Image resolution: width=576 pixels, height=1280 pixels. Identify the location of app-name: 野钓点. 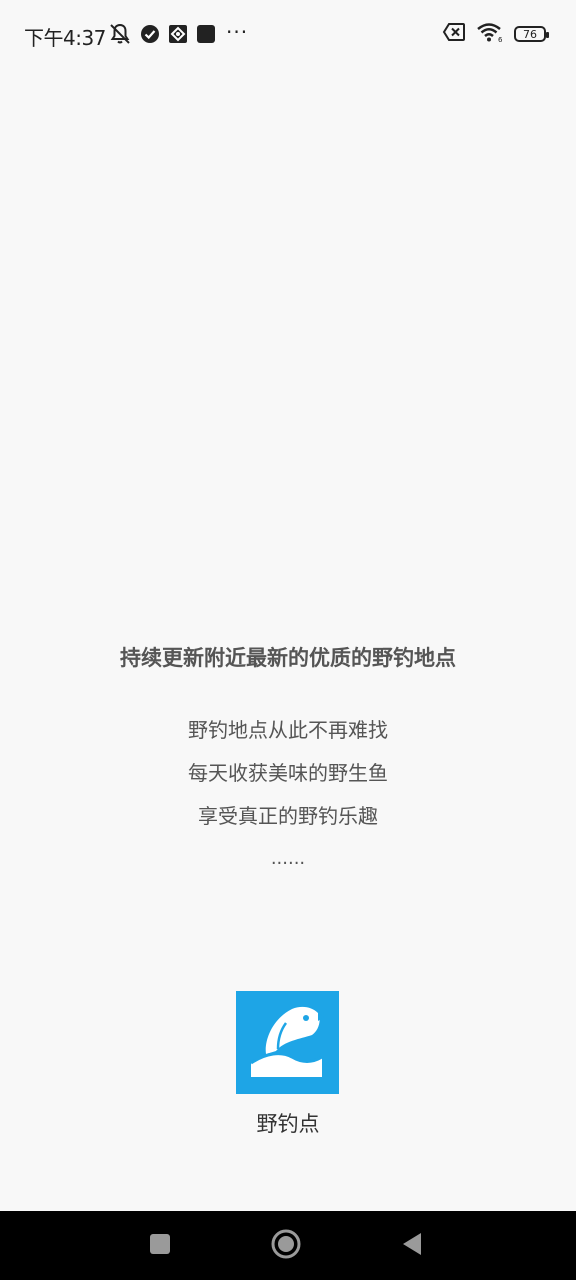
(288, 1124).